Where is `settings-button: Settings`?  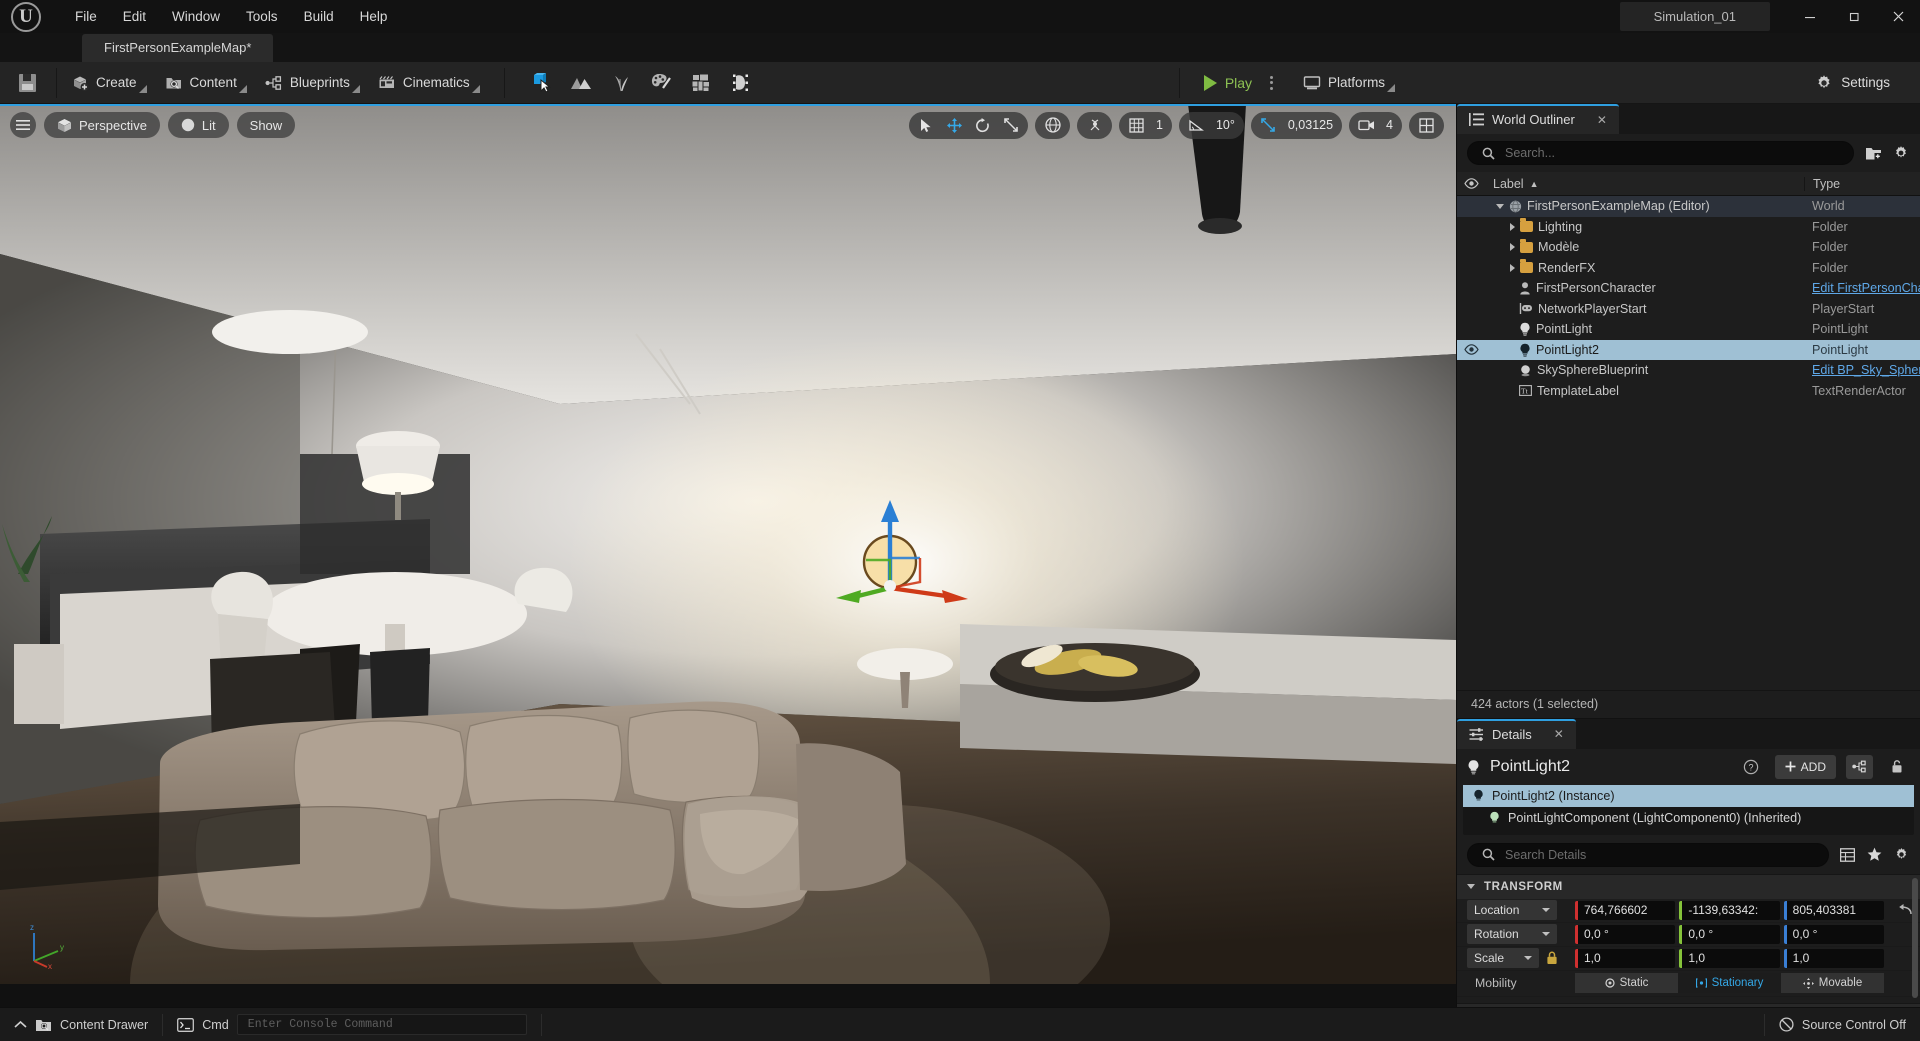
settings-button: Settings is located at coordinates (1856, 83).